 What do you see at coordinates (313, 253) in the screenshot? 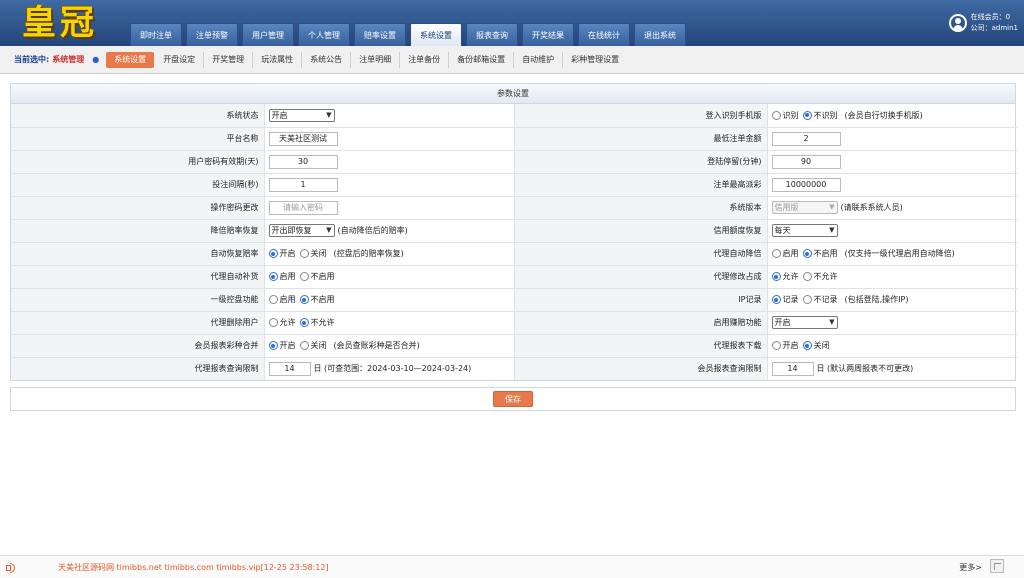
I see `auto-odds-recovery-radio-off: 关闭` at bounding box center [313, 253].